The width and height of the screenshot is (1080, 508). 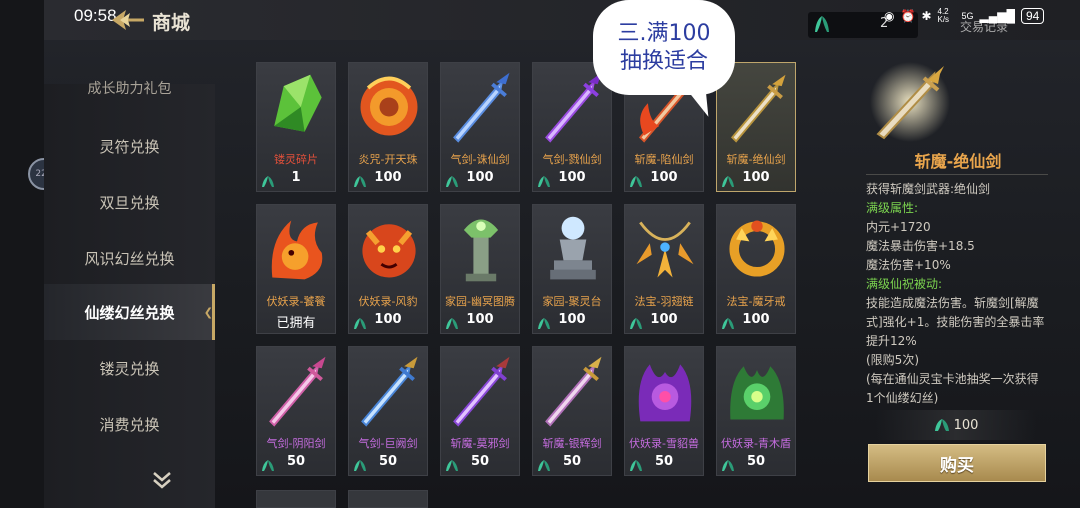 I want to click on detail-desc: 获得斩魔剑武器:绝仙剑, so click(x=928, y=189).